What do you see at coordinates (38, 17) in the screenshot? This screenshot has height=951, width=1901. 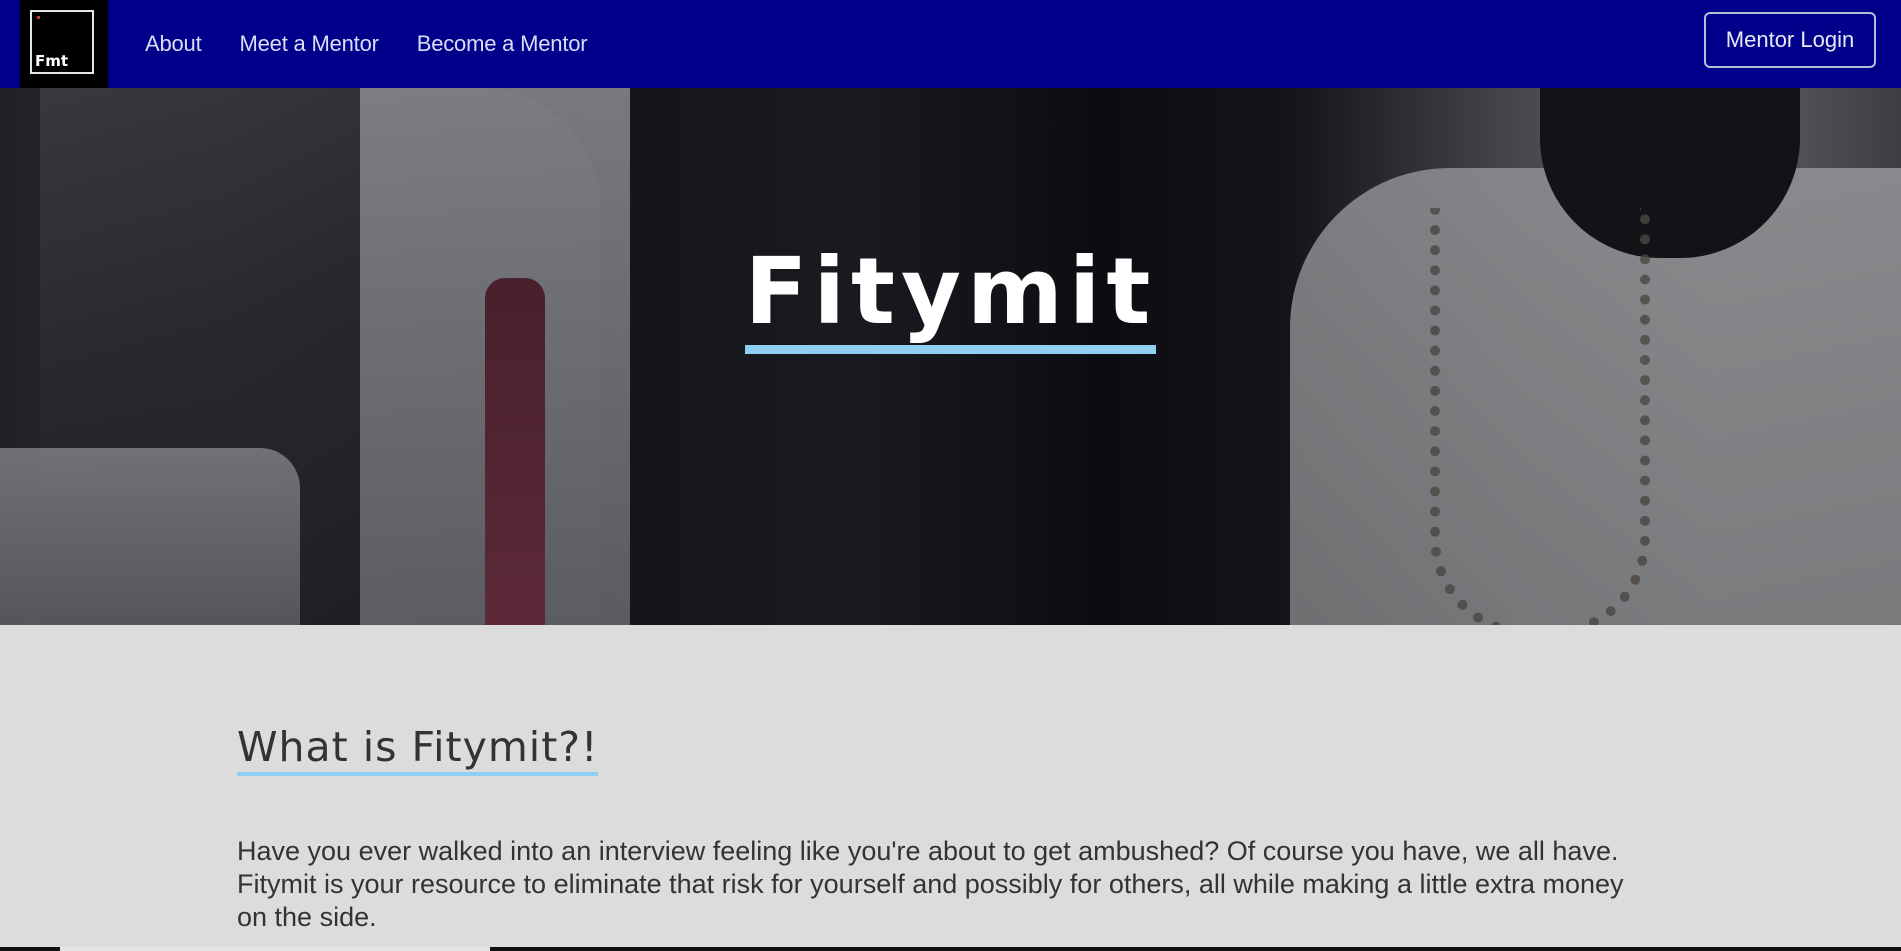 I see `logo-dot` at bounding box center [38, 17].